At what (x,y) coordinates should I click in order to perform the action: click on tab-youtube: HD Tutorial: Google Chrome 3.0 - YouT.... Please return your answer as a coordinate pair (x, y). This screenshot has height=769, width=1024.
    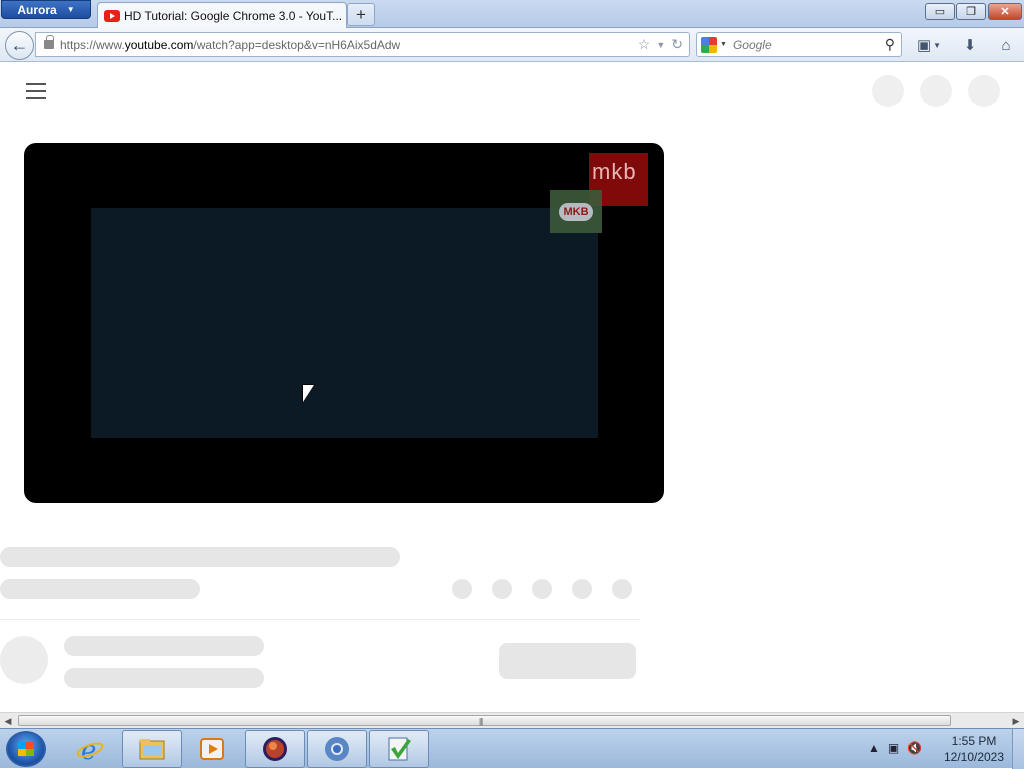
    Looking at the image, I should click on (222, 15).